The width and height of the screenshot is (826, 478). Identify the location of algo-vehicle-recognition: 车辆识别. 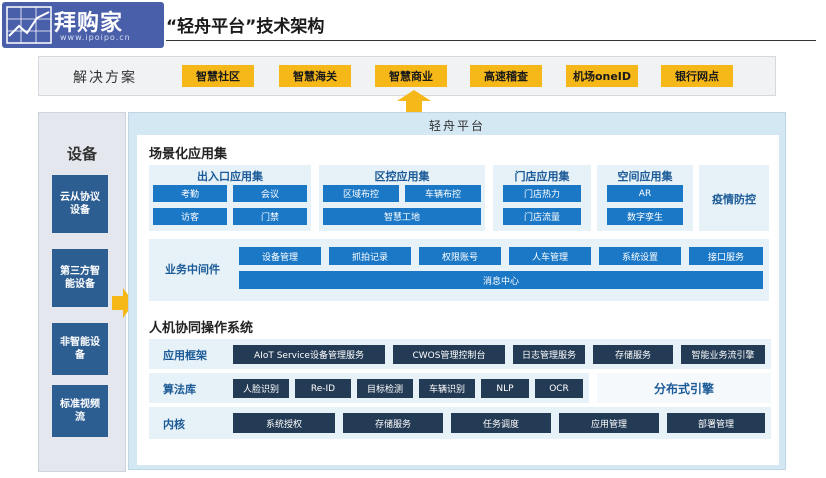
(447, 388).